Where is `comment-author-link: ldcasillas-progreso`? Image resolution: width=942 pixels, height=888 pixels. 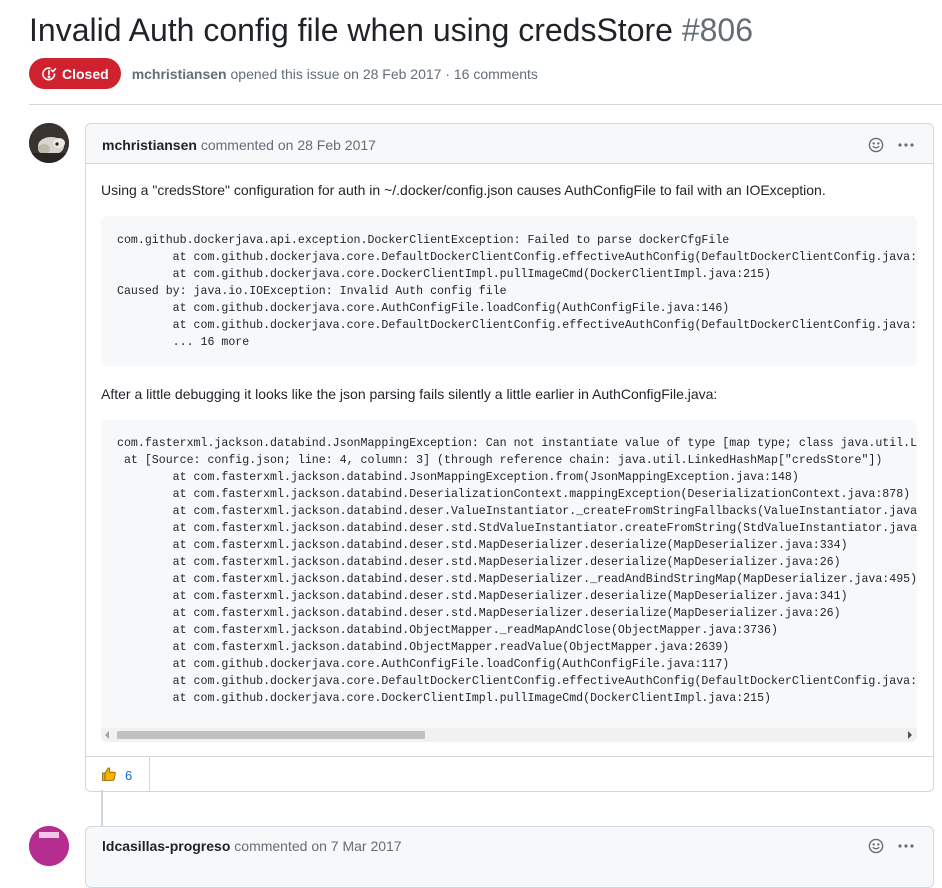 comment-author-link: ldcasillas-progreso is located at coordinates (166, 846).